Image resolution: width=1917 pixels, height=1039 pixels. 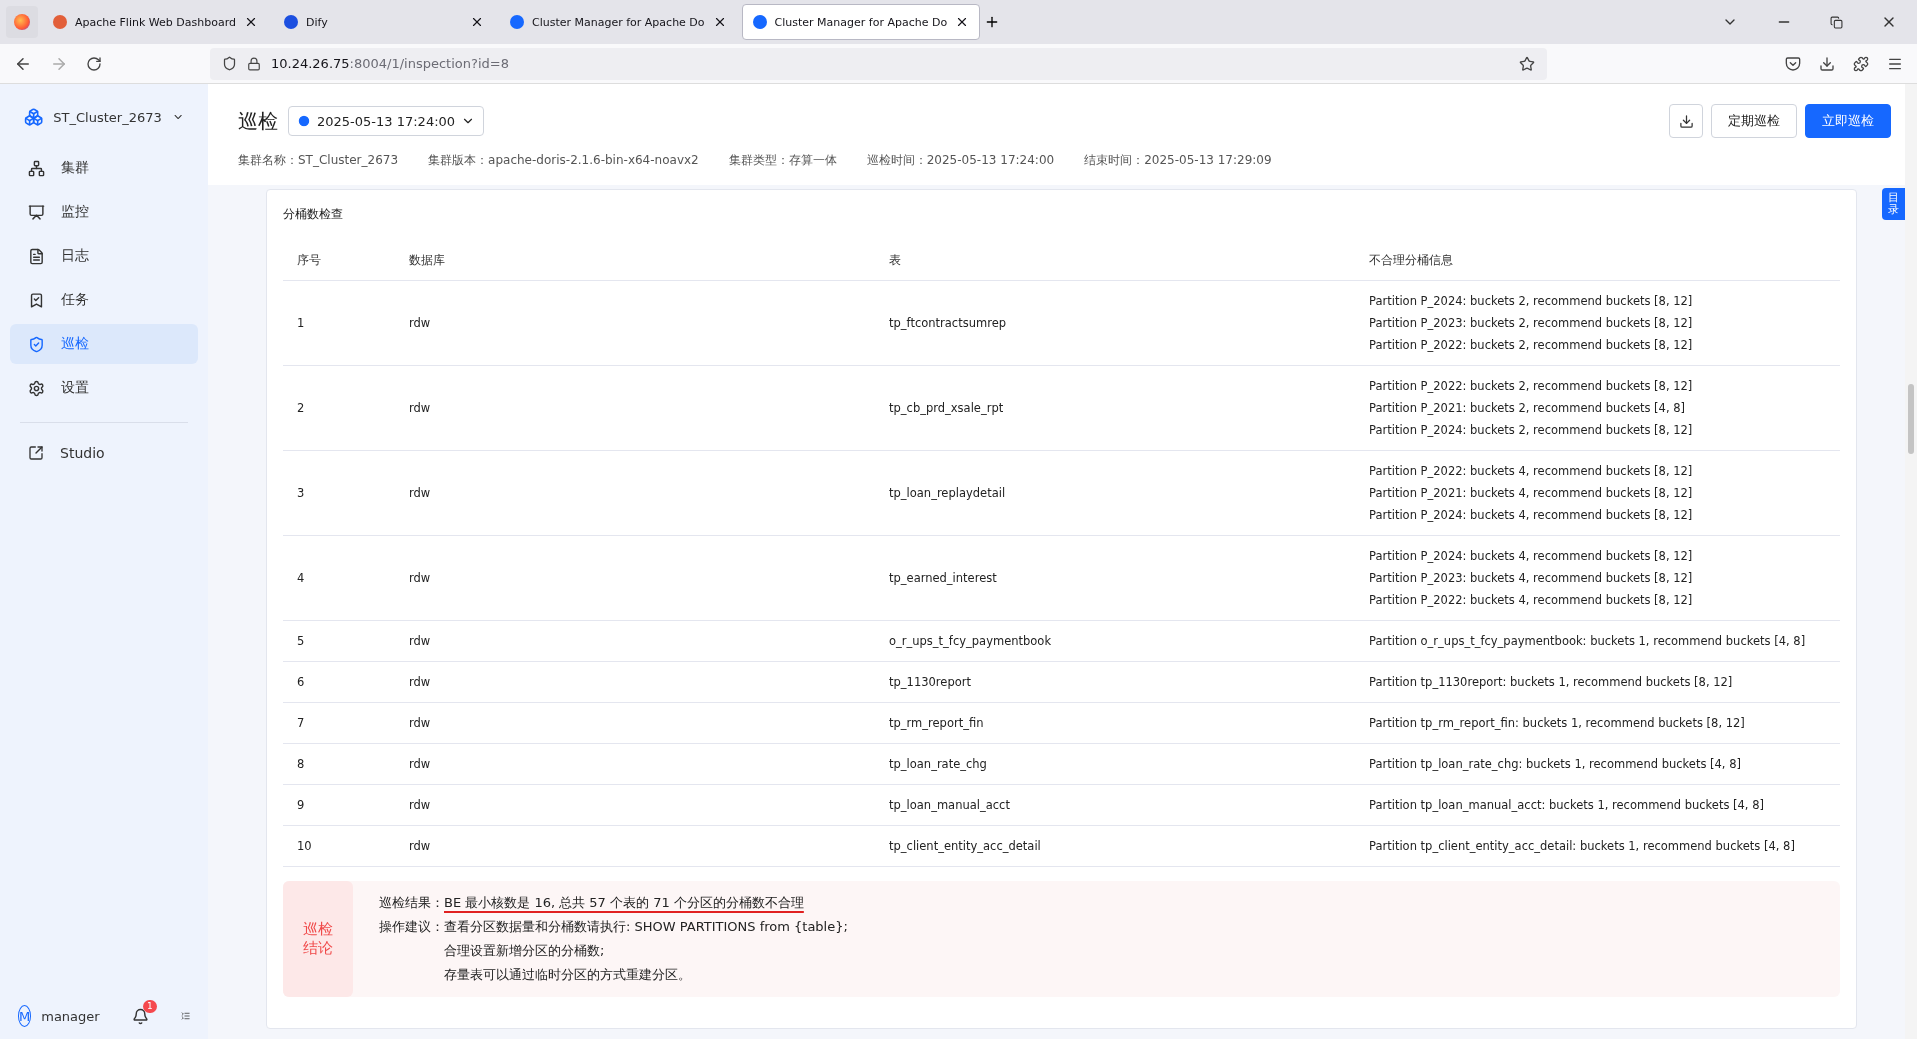 I want to click on pocket-icon, so click(x=1793, y=63).